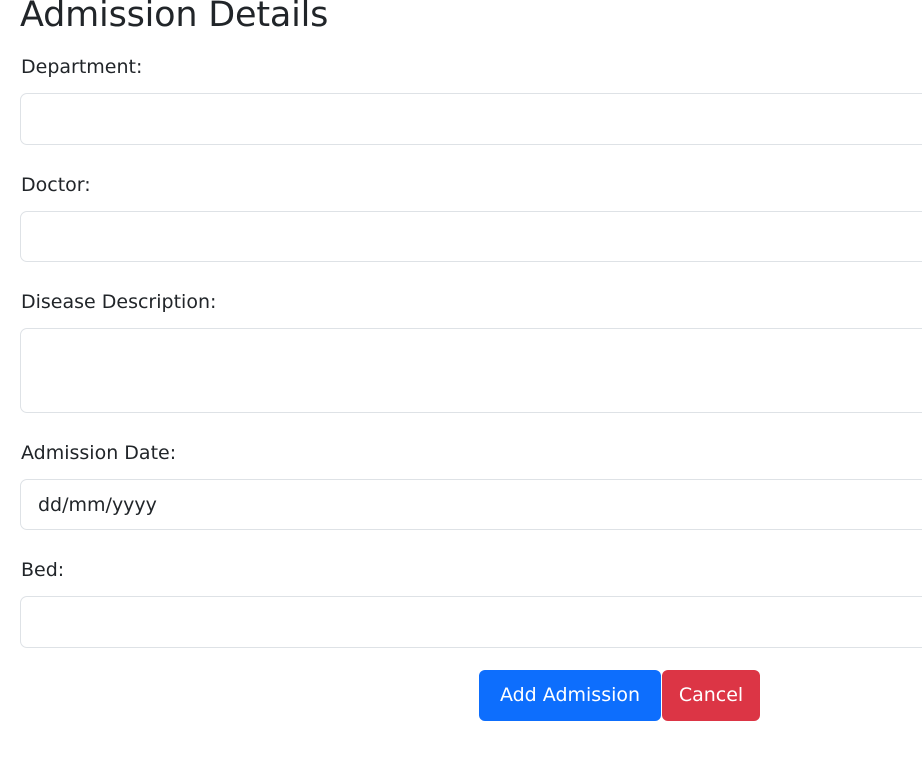 The image size is (922, 765). Describe the element at coordinates (471, 119) in the screenshot. I see `department-field` at that location.